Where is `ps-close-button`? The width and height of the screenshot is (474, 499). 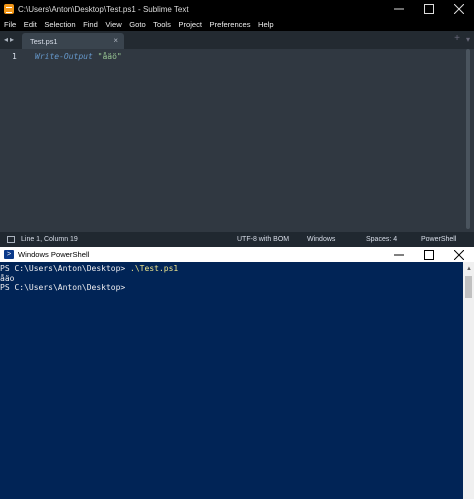
ps-close-button is located at coordinates (459, 255).